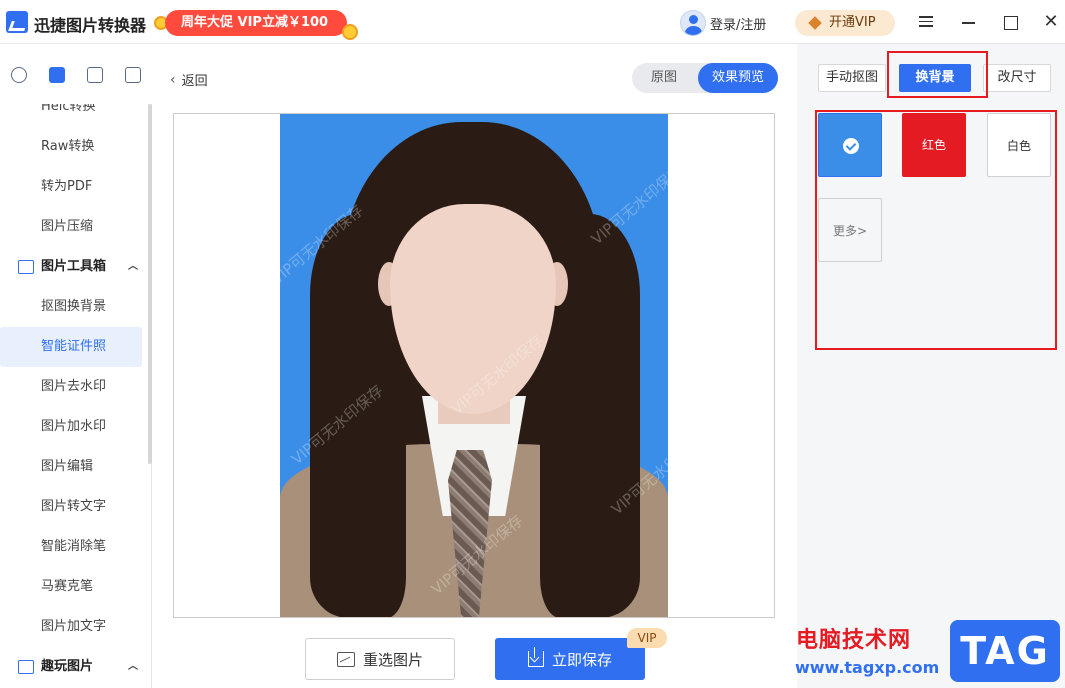  Describe the element at coordinates (71, 307) in the screenshot. I see `sidebar-item-cutout: 抠图换背景` at that location.